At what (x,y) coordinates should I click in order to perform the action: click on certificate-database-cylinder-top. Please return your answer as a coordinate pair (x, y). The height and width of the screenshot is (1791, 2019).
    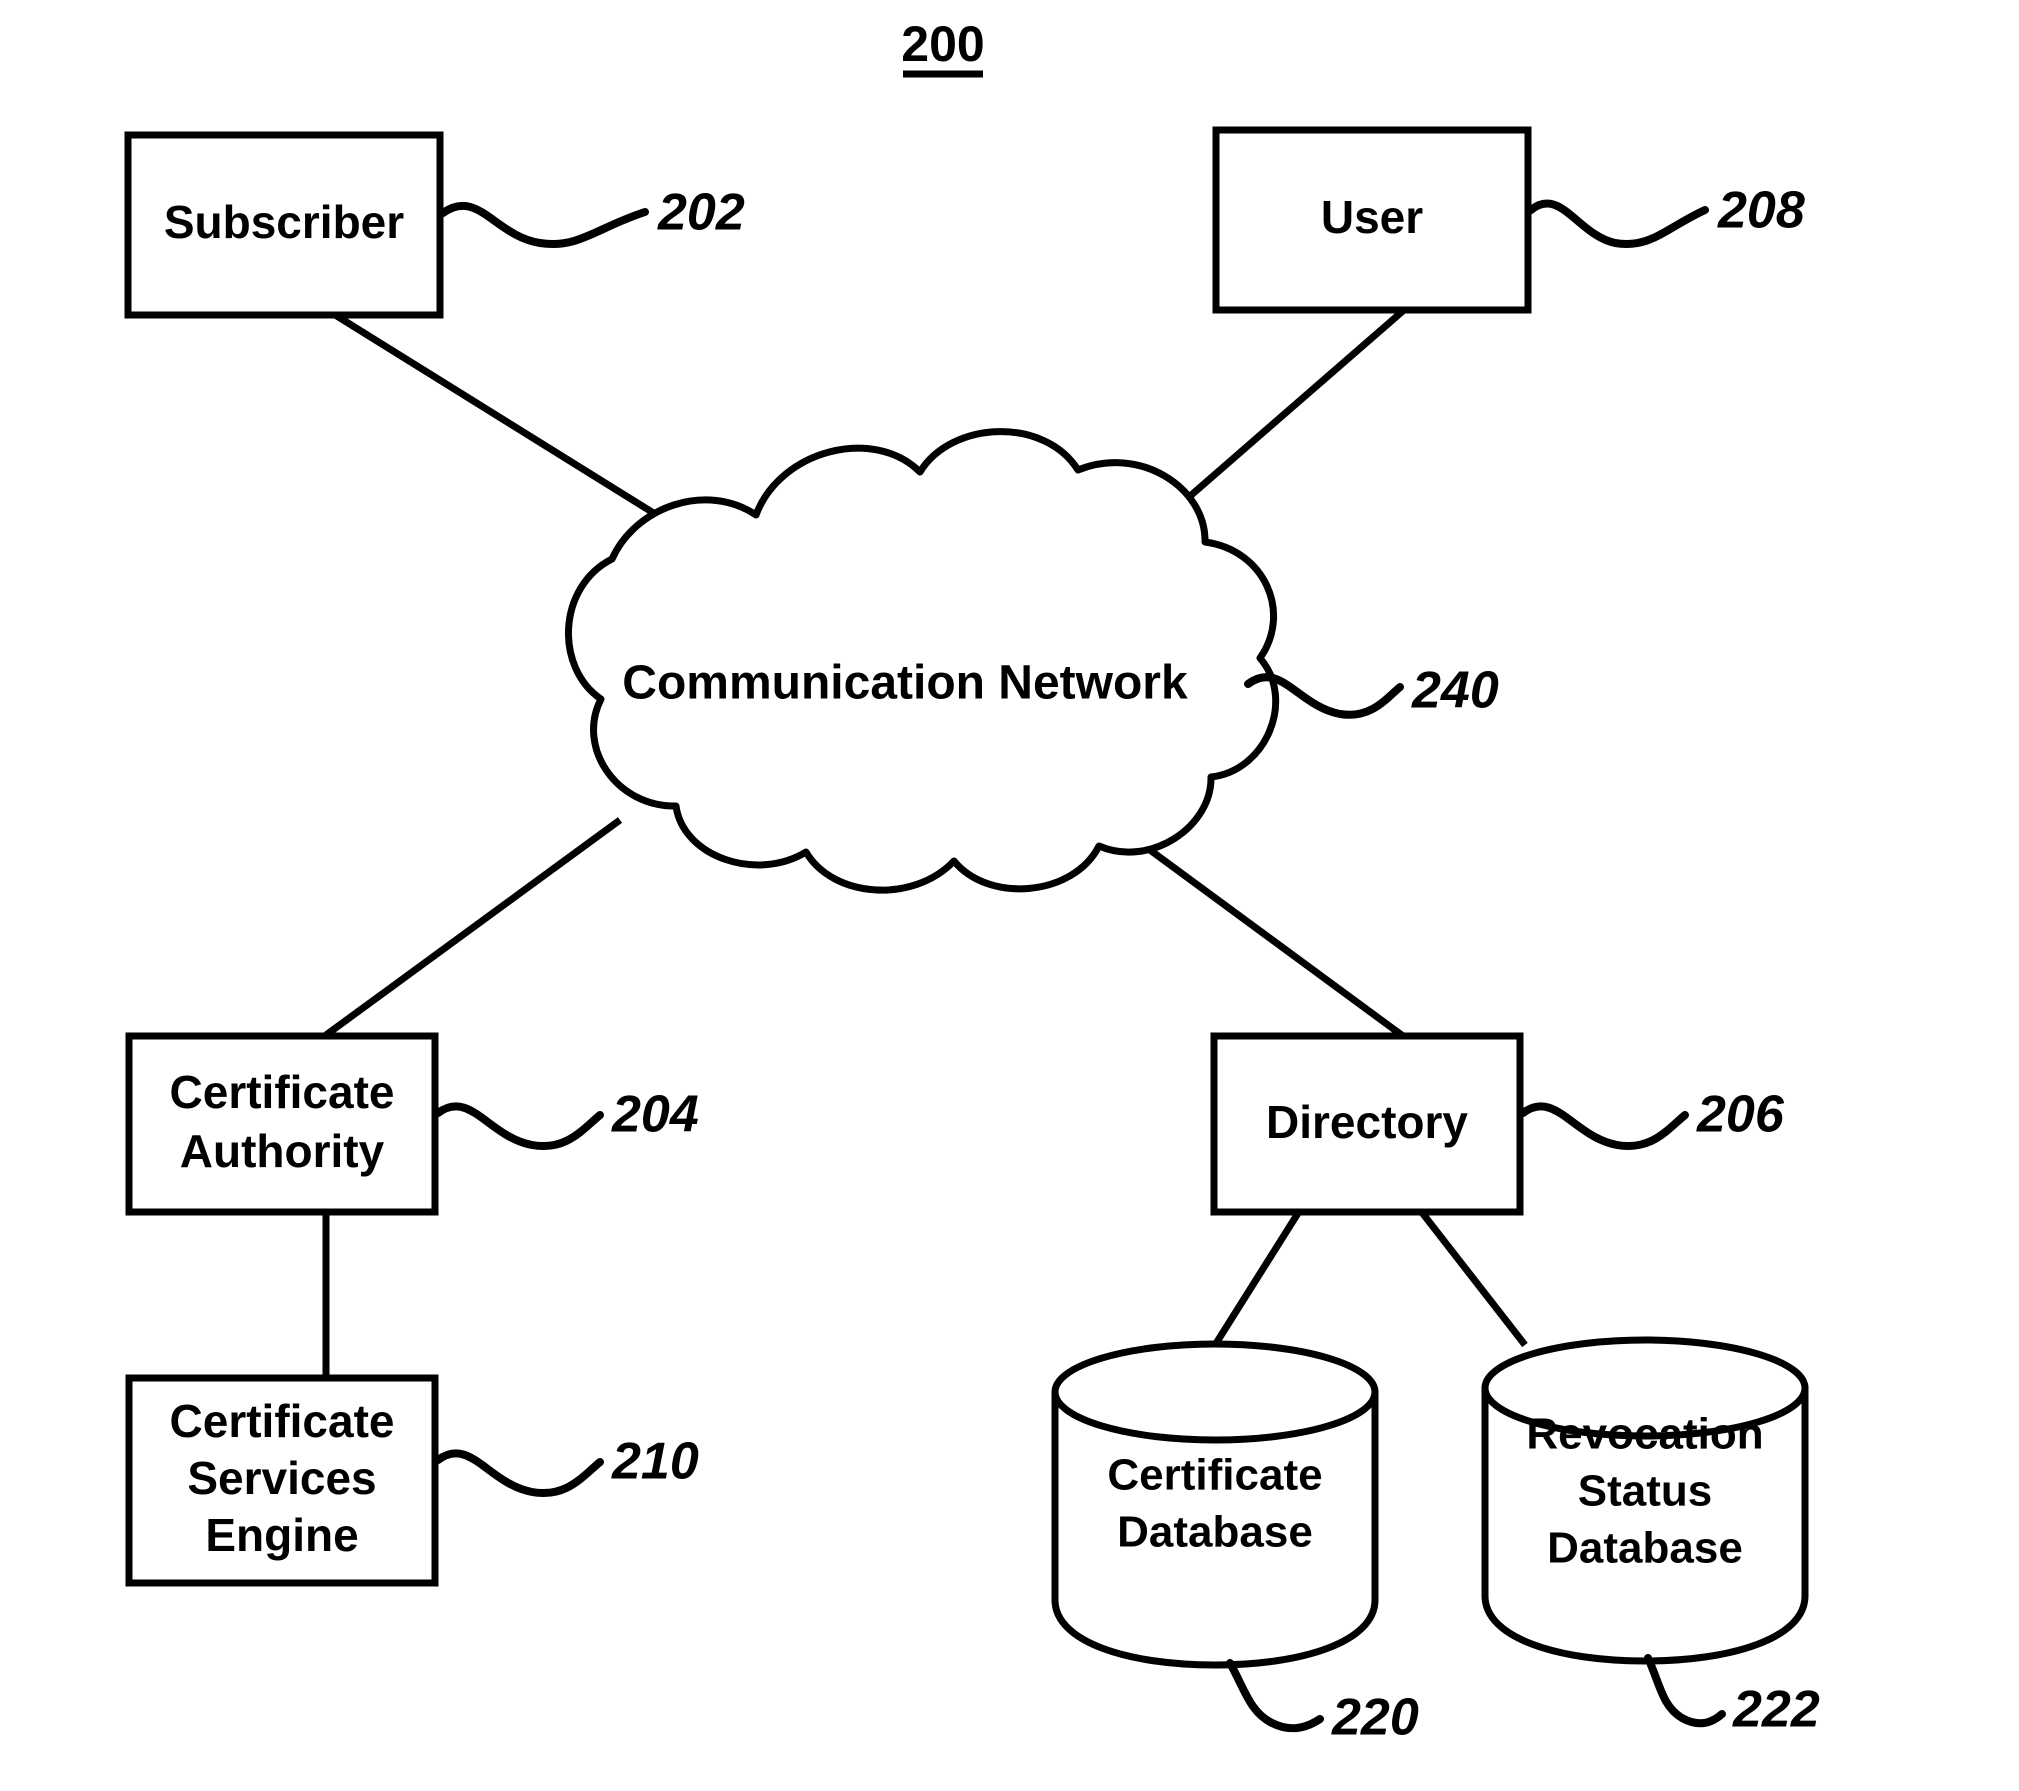
    Looking at the image, I should click on (1215, 1392).